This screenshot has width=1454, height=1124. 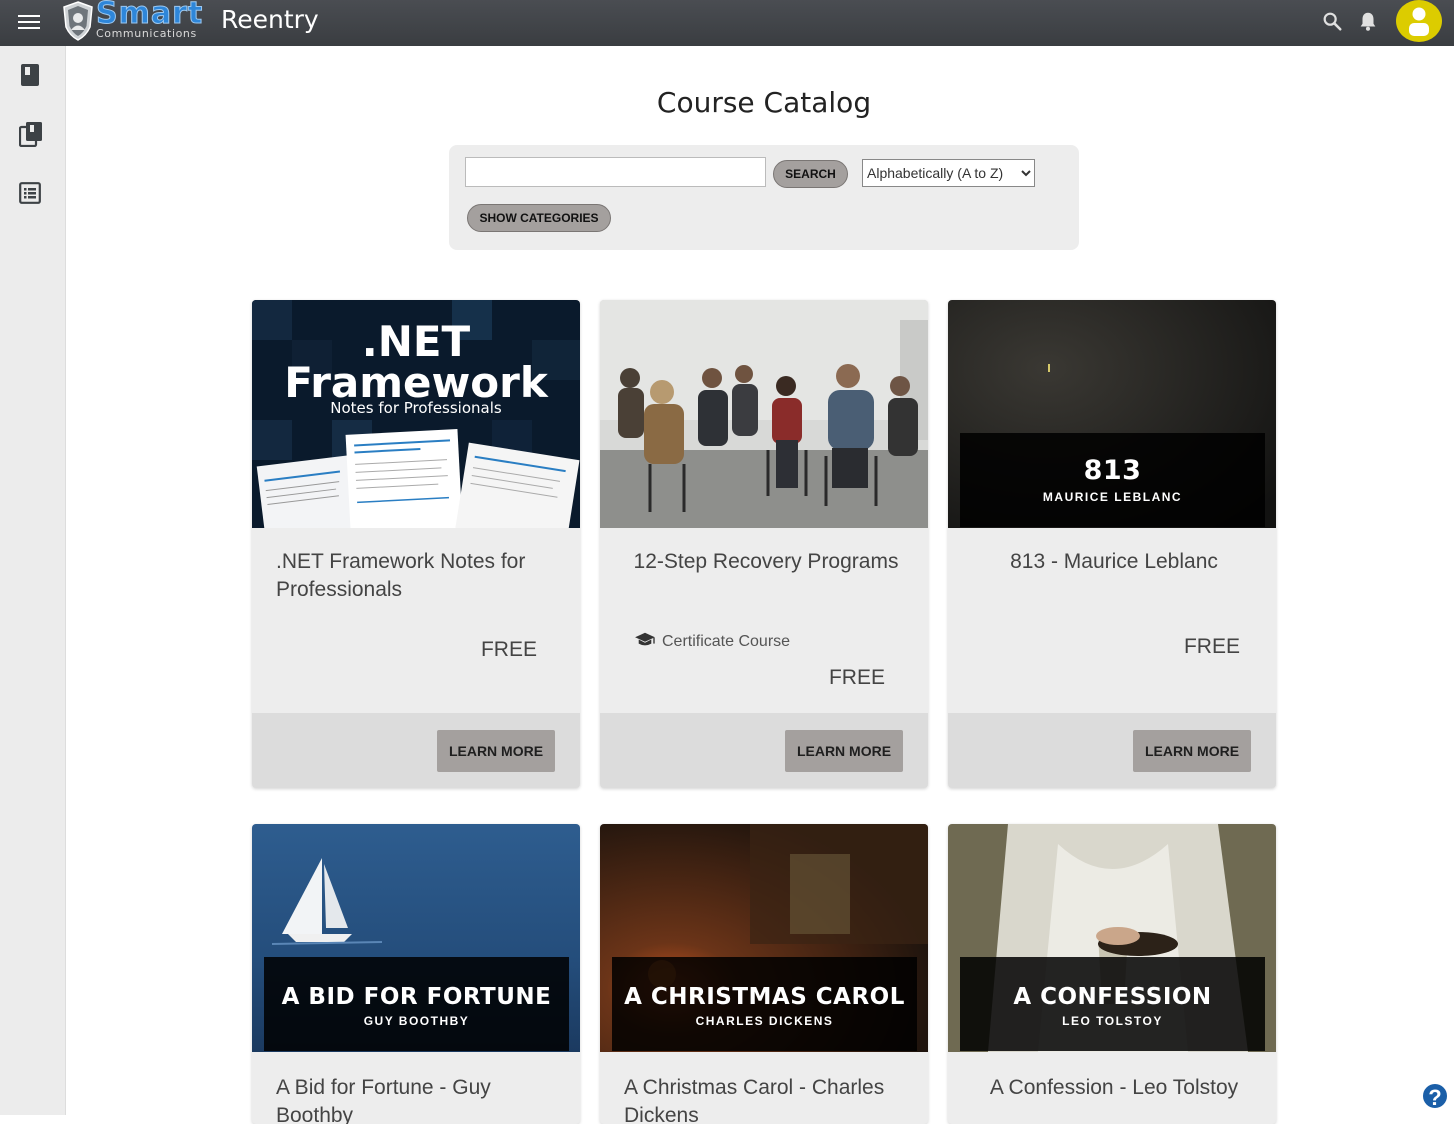 I want to click on course-title: .NET Framework Notes for Professionals, so click(x=418, y=576).